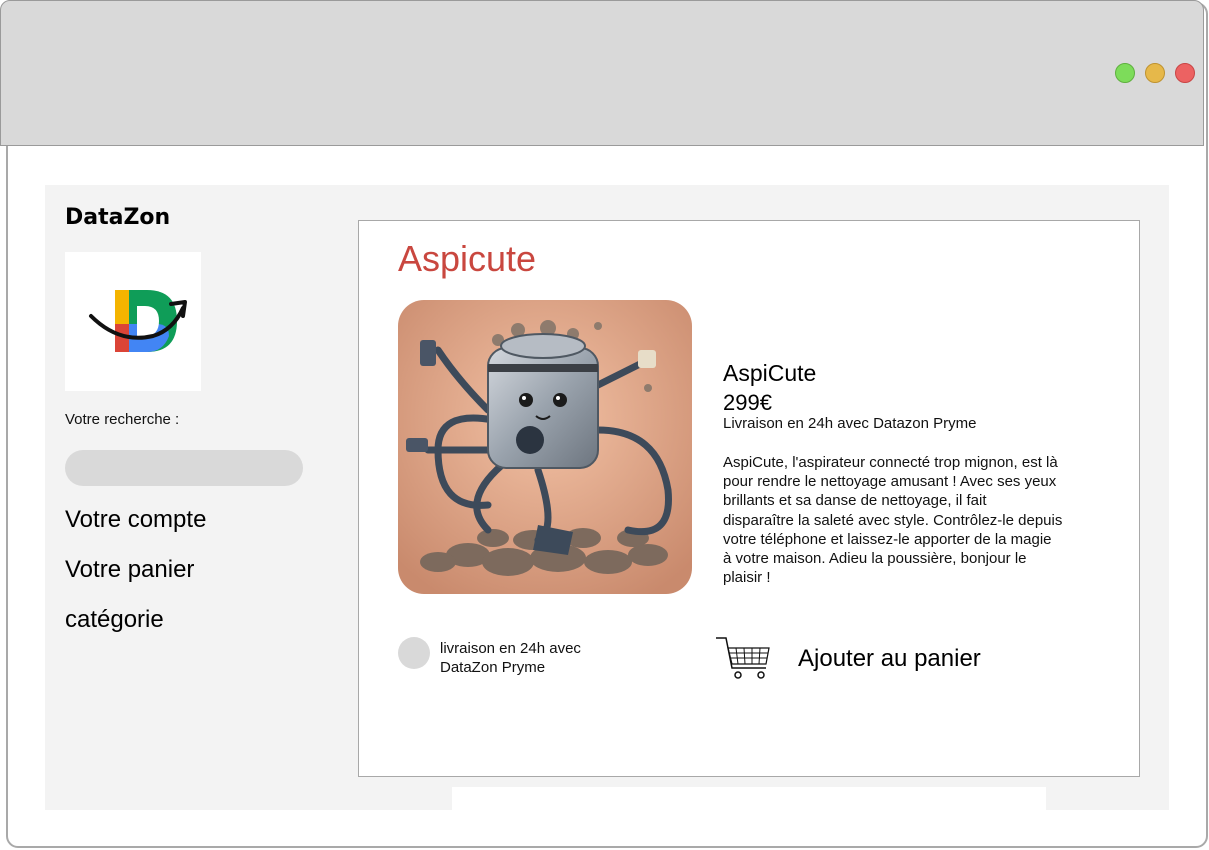 The width and height of the screenshot is (1209, 850). What do you see at coordinates (135, 520) in the screenshot?
I see `nav-account-link: Votre compte` at bounding box center [135, 520].